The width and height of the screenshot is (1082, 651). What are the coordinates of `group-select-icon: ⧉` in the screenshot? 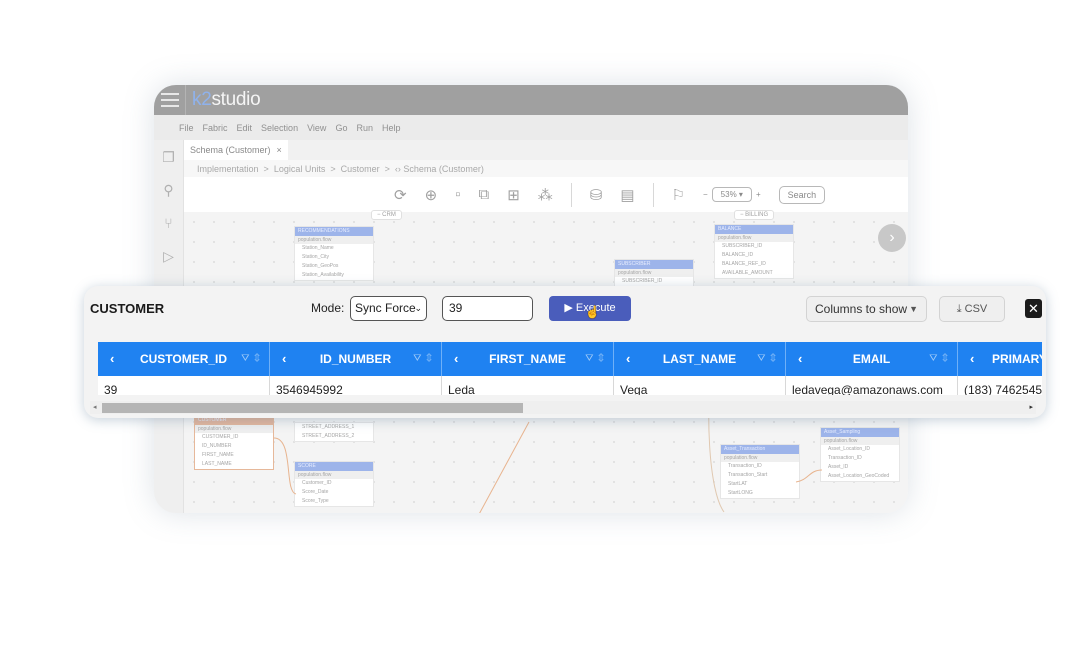 It's located at (483, 194).